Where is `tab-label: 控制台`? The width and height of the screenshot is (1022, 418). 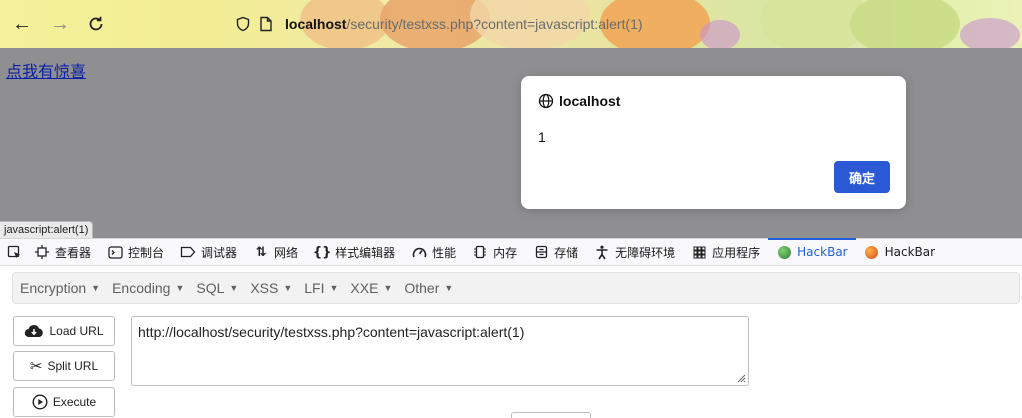
tab-label: 控制台 is located at coordinates (146, 252).